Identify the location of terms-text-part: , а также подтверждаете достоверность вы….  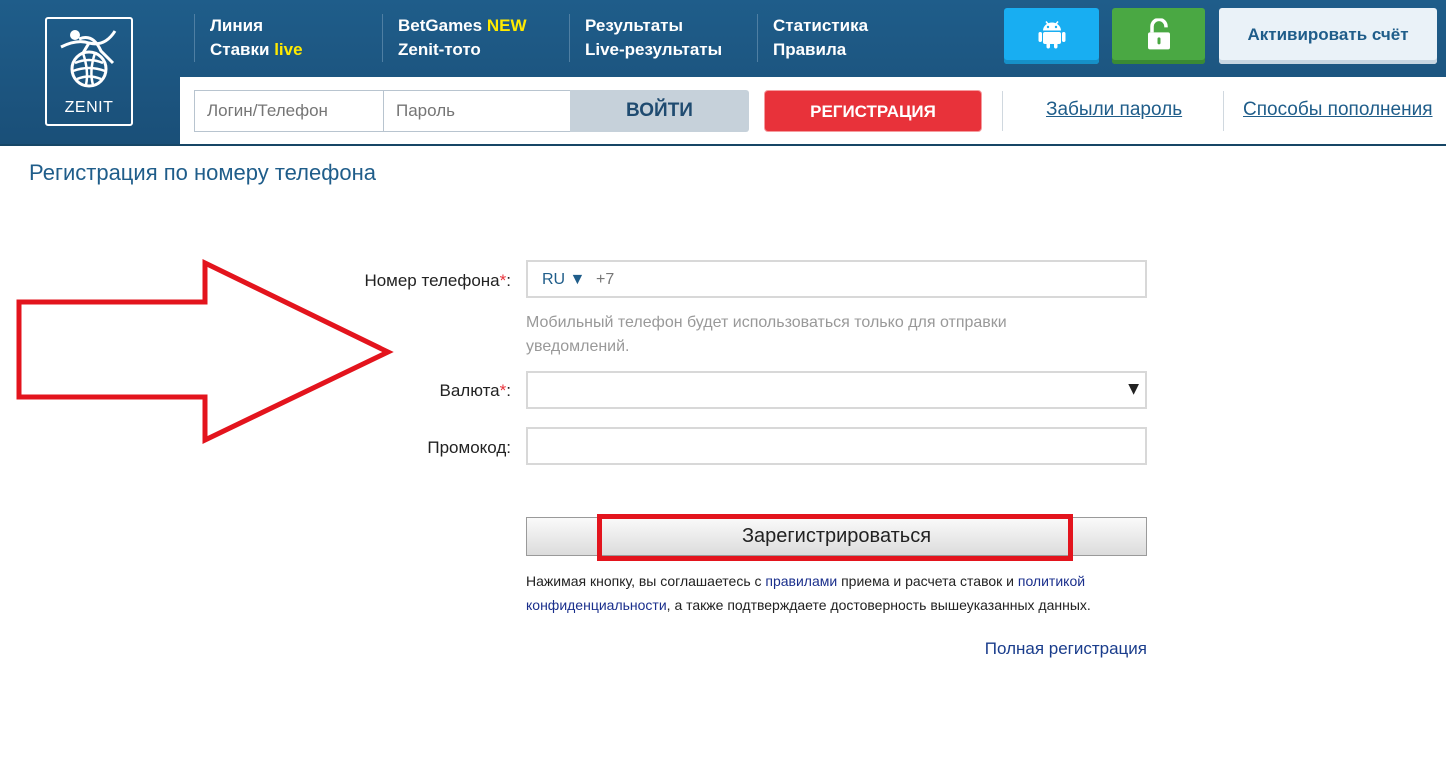
(878, 605).